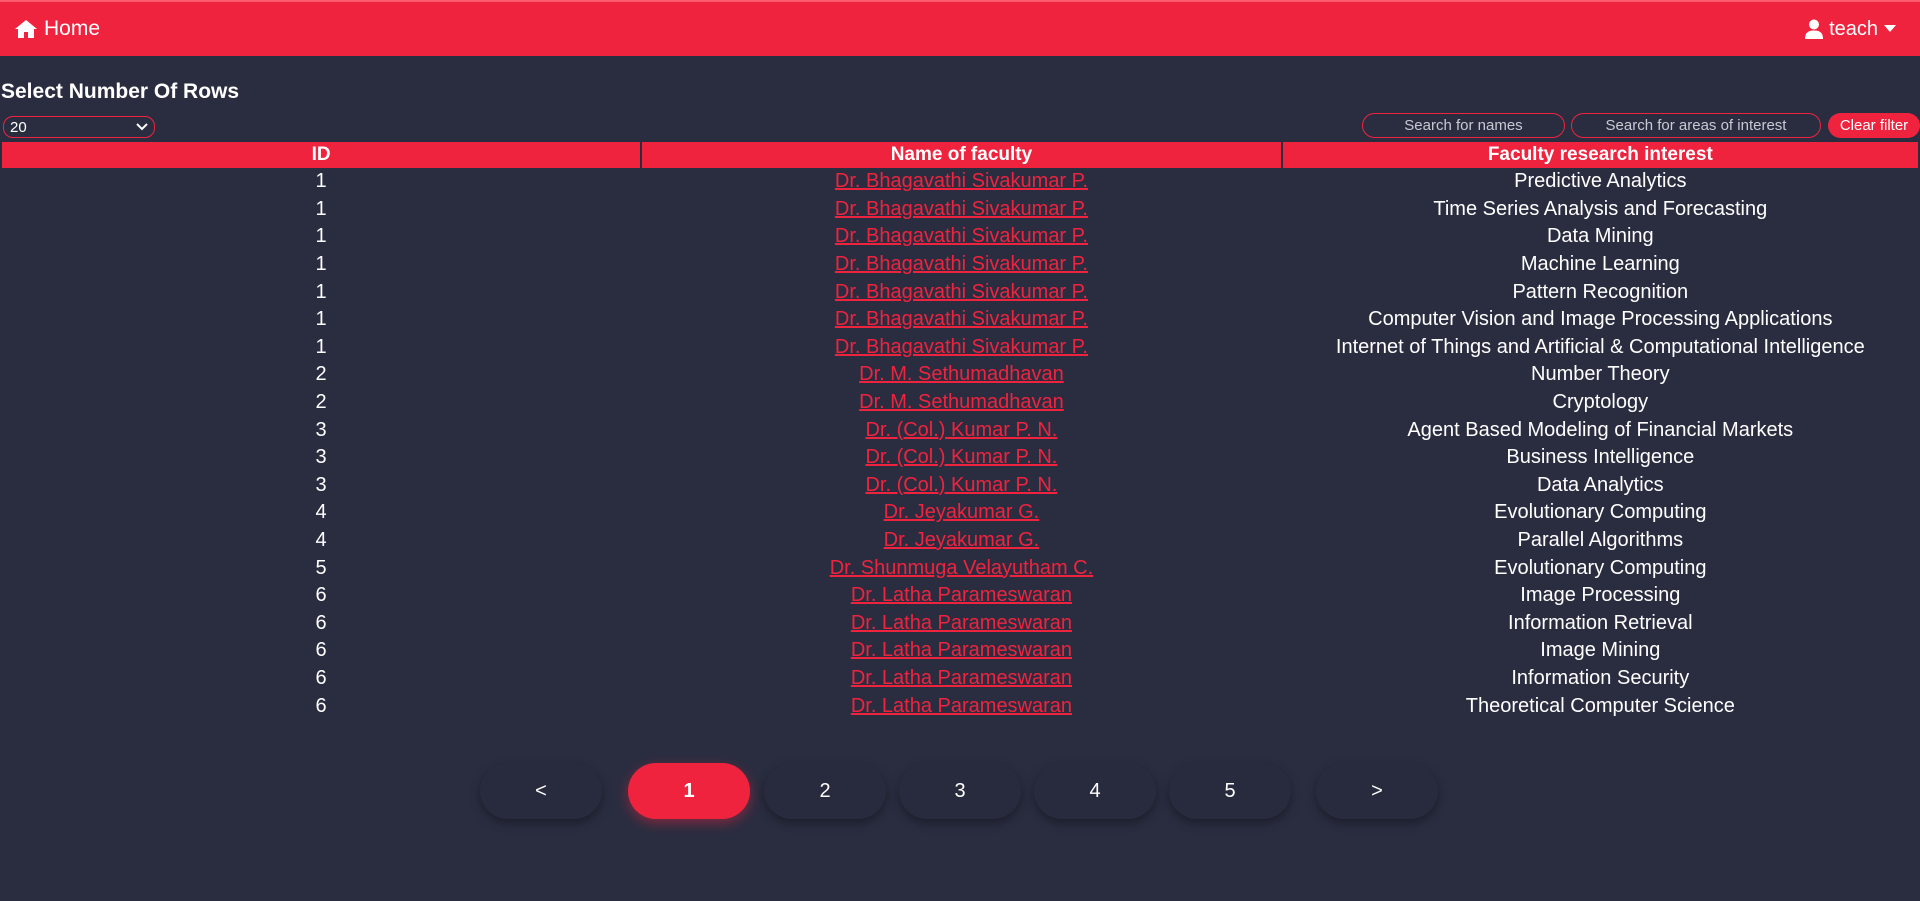 The image size is (1920, 901). Describe the element at coordinates (1600, 208) in the screenshot. I see `cell-interest: Time Series Analysis and Forecasting` at that location.